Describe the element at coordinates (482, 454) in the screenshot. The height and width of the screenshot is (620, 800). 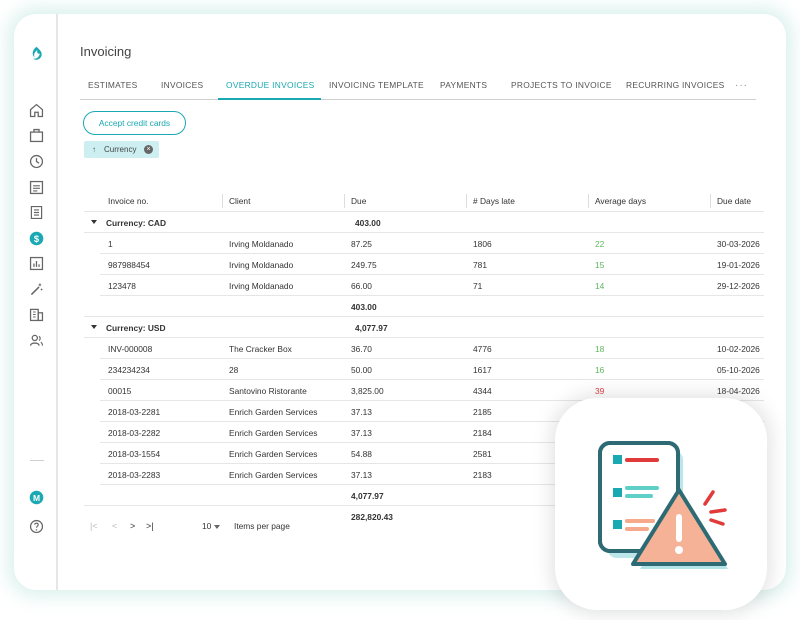
I see `days-late-cell: 2581` at that location.